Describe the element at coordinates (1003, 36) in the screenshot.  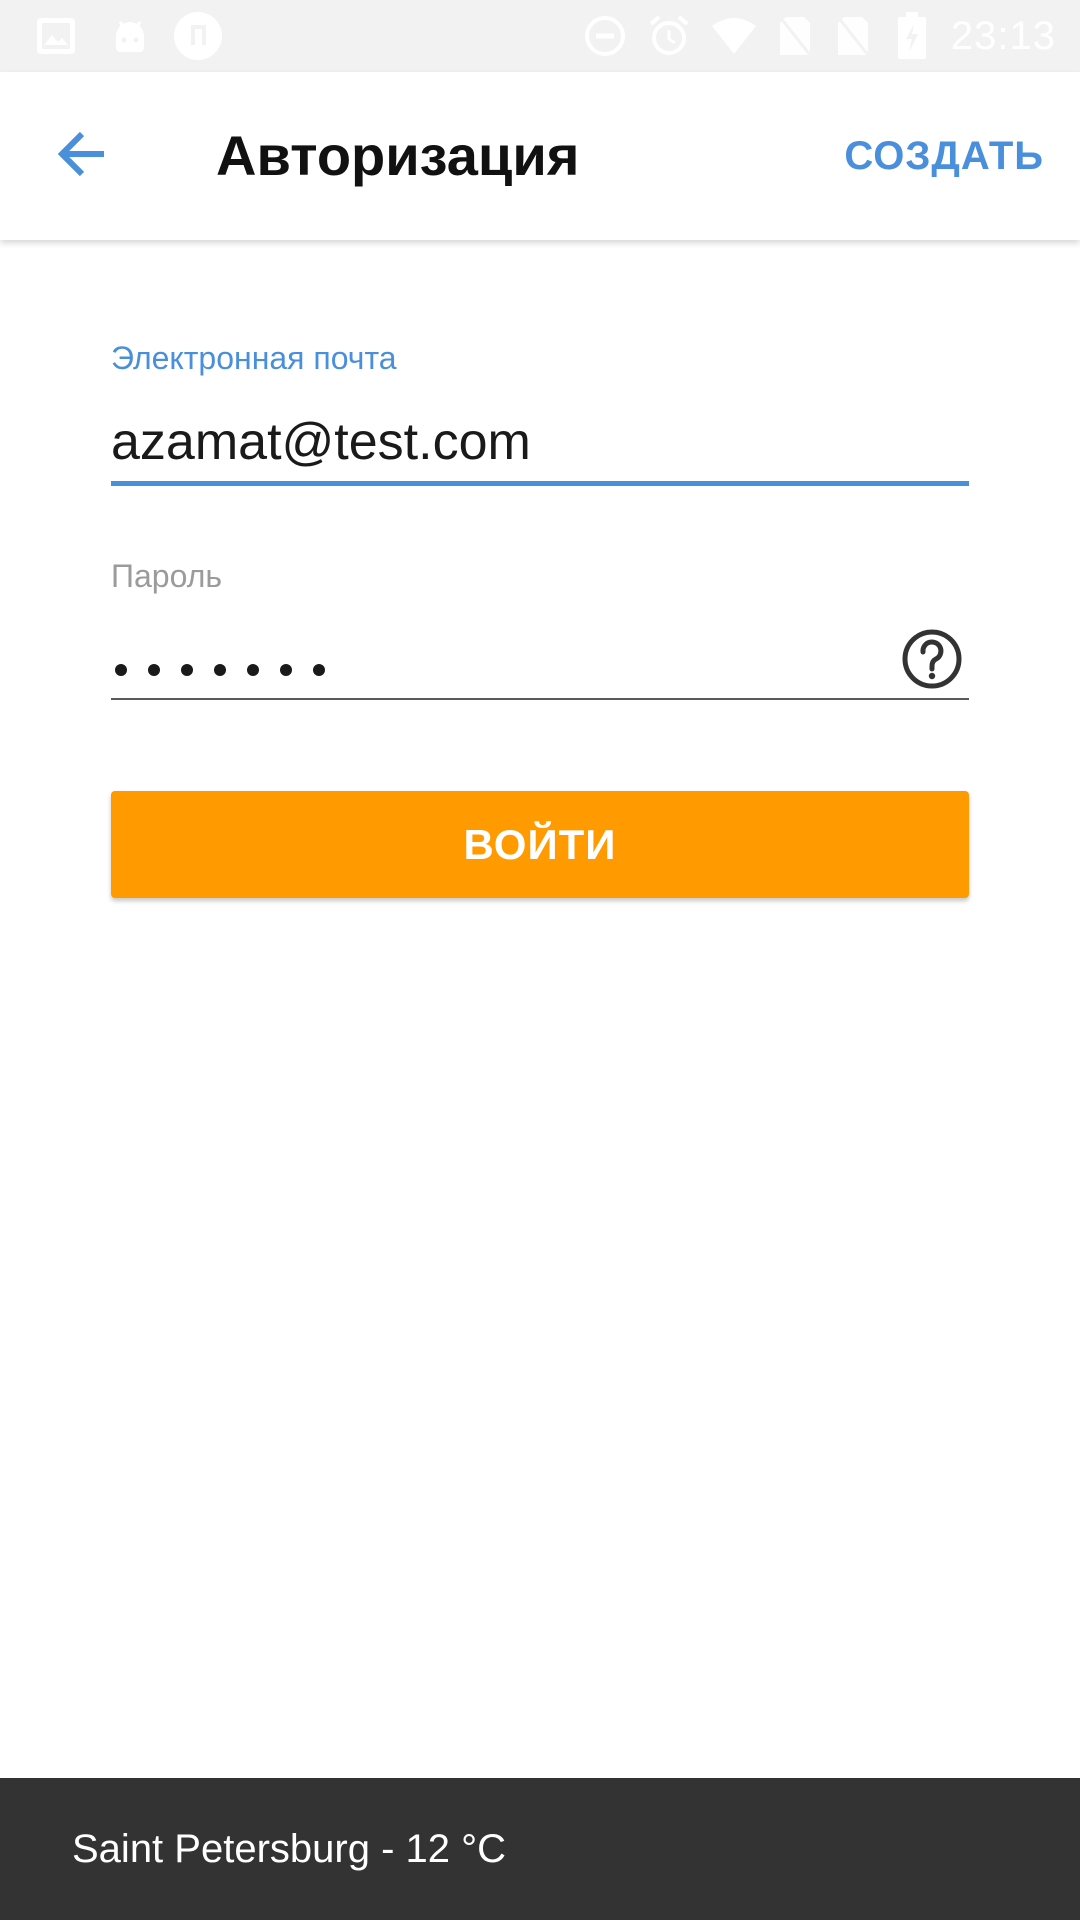
I see `status-time: 23:13` at that location.